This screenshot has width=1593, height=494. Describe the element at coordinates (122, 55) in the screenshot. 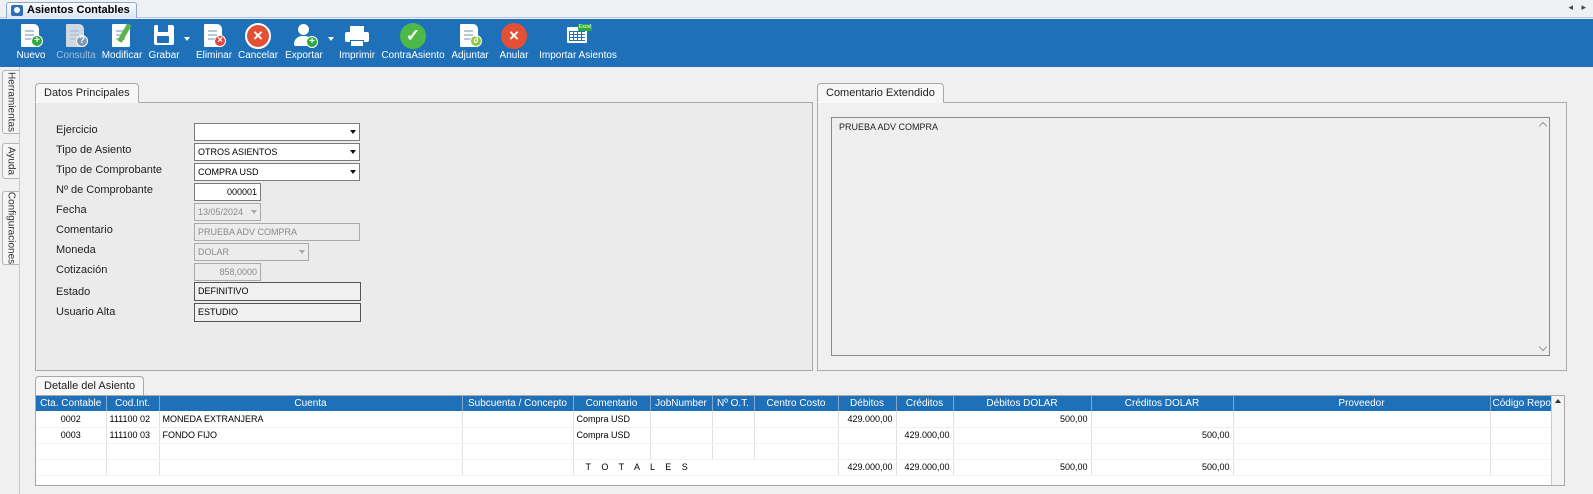

I see `modificar-label: Modificar` at that location.